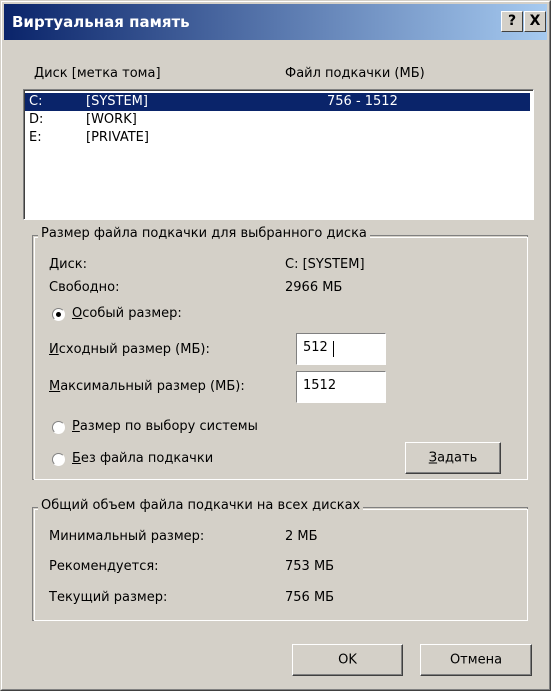 This screenshot has width=553, height=693. I want to click on custom-size-label: Особый размер:, so click(127, 313).